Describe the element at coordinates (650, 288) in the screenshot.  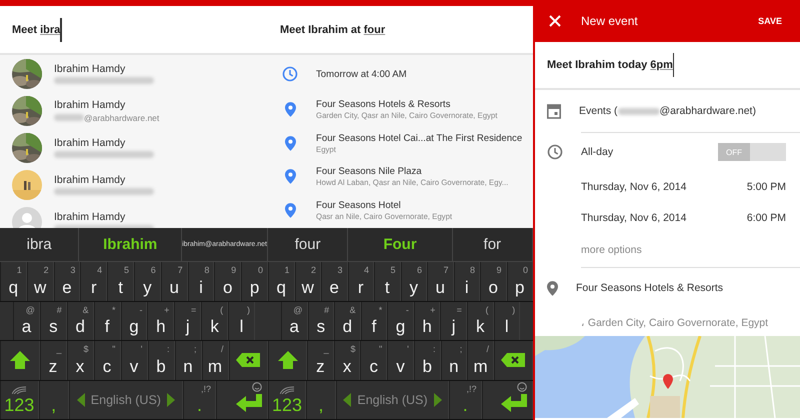
I see `location-name: Four Seasons Hotels & Resorts` at that location.